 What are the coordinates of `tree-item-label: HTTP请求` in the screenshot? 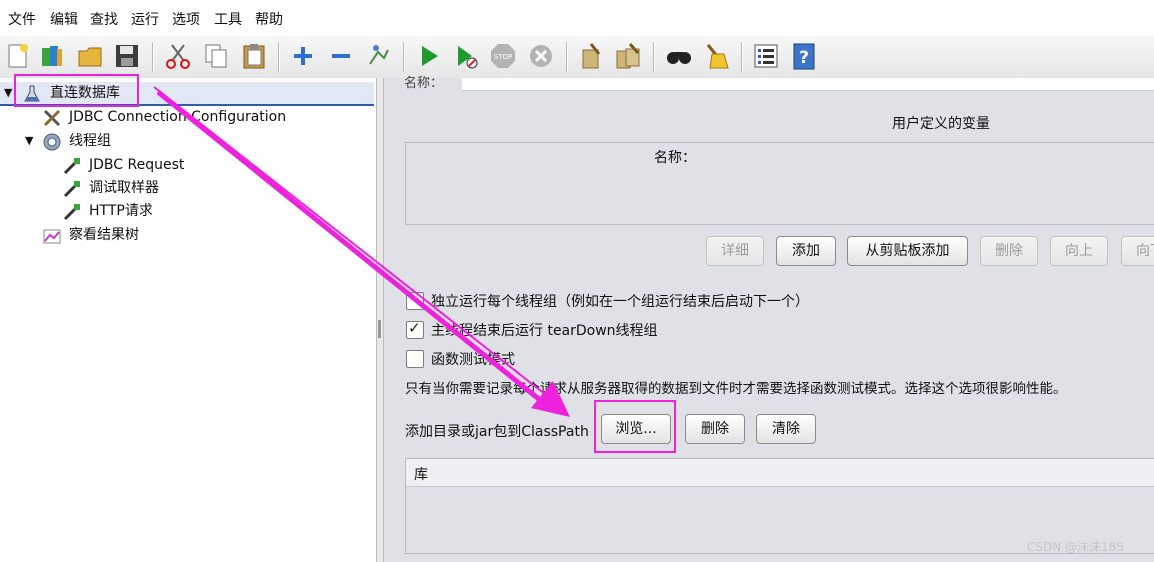 It's located at (121, 211).